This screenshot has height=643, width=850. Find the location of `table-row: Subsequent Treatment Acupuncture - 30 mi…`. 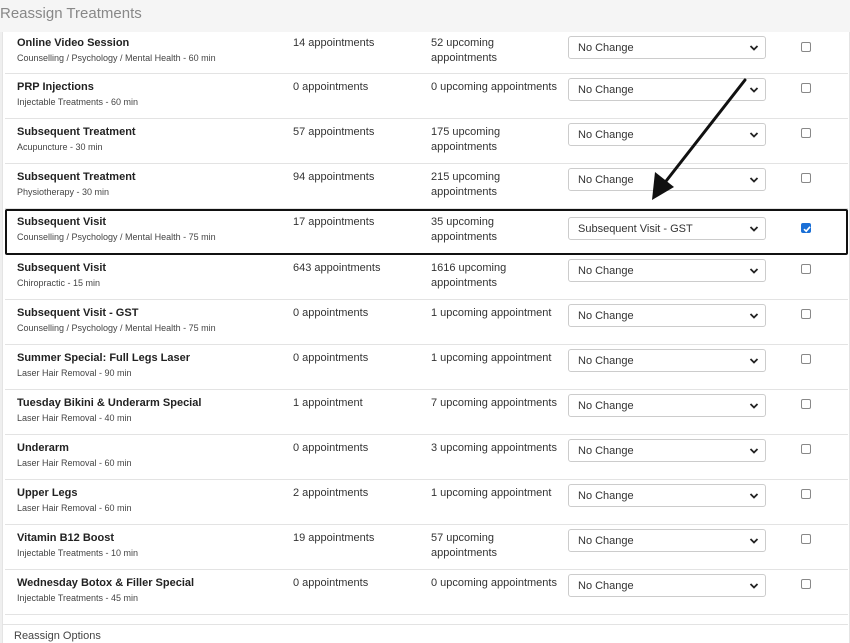

table-row: Subsequent Treatment Acupuncture - 30 mi… is located at coordinates (426, 141).